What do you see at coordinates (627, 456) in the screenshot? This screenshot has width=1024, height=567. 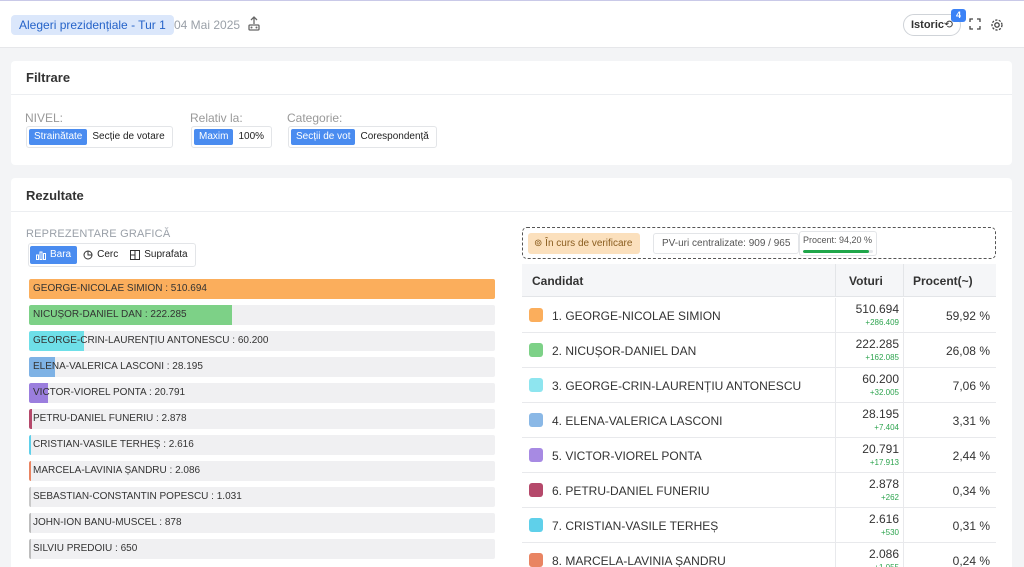 I see `candidate-name: 5. VICTOR-VIOREL PONTA` at bounding box center [627, 456].